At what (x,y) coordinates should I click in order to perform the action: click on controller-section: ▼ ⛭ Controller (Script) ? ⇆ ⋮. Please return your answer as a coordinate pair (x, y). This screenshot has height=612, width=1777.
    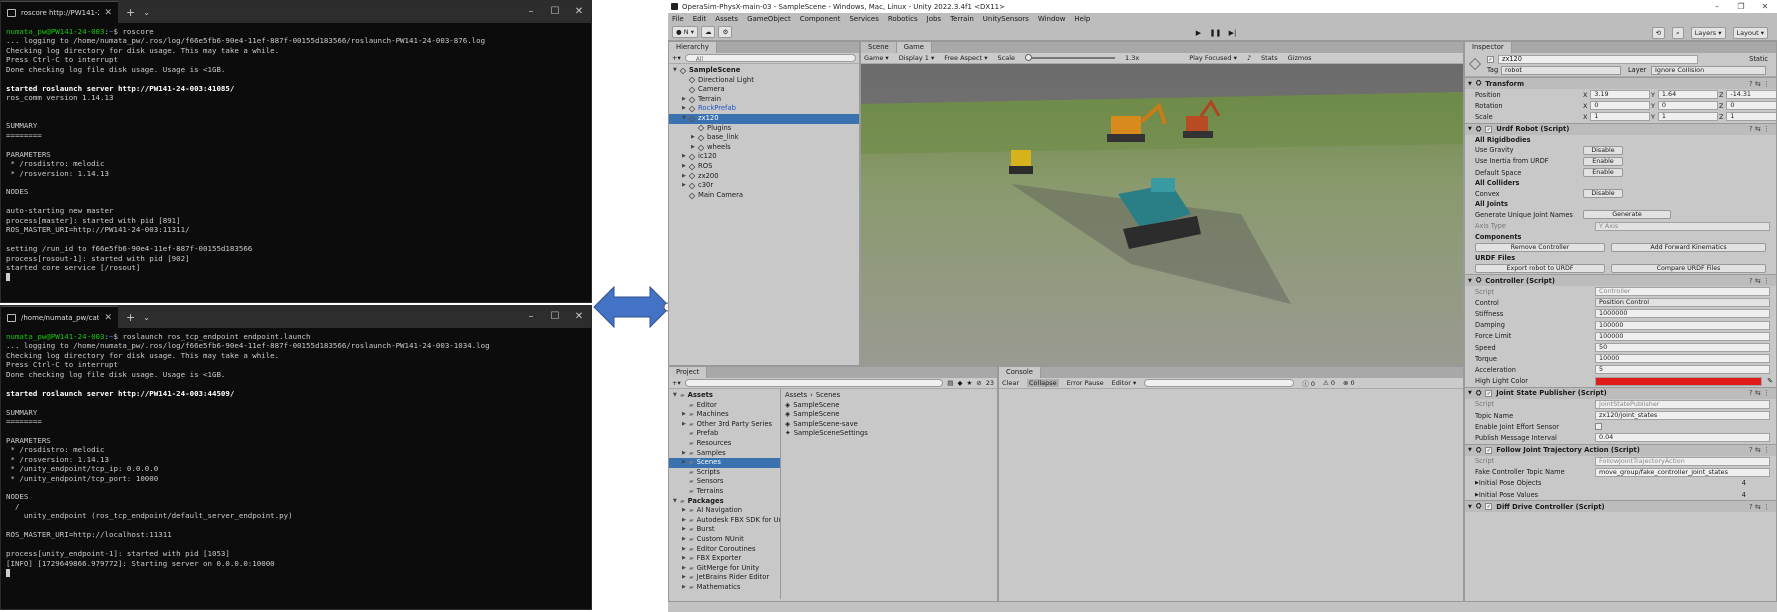
    Looking at the image, I should click on (1620, 280).